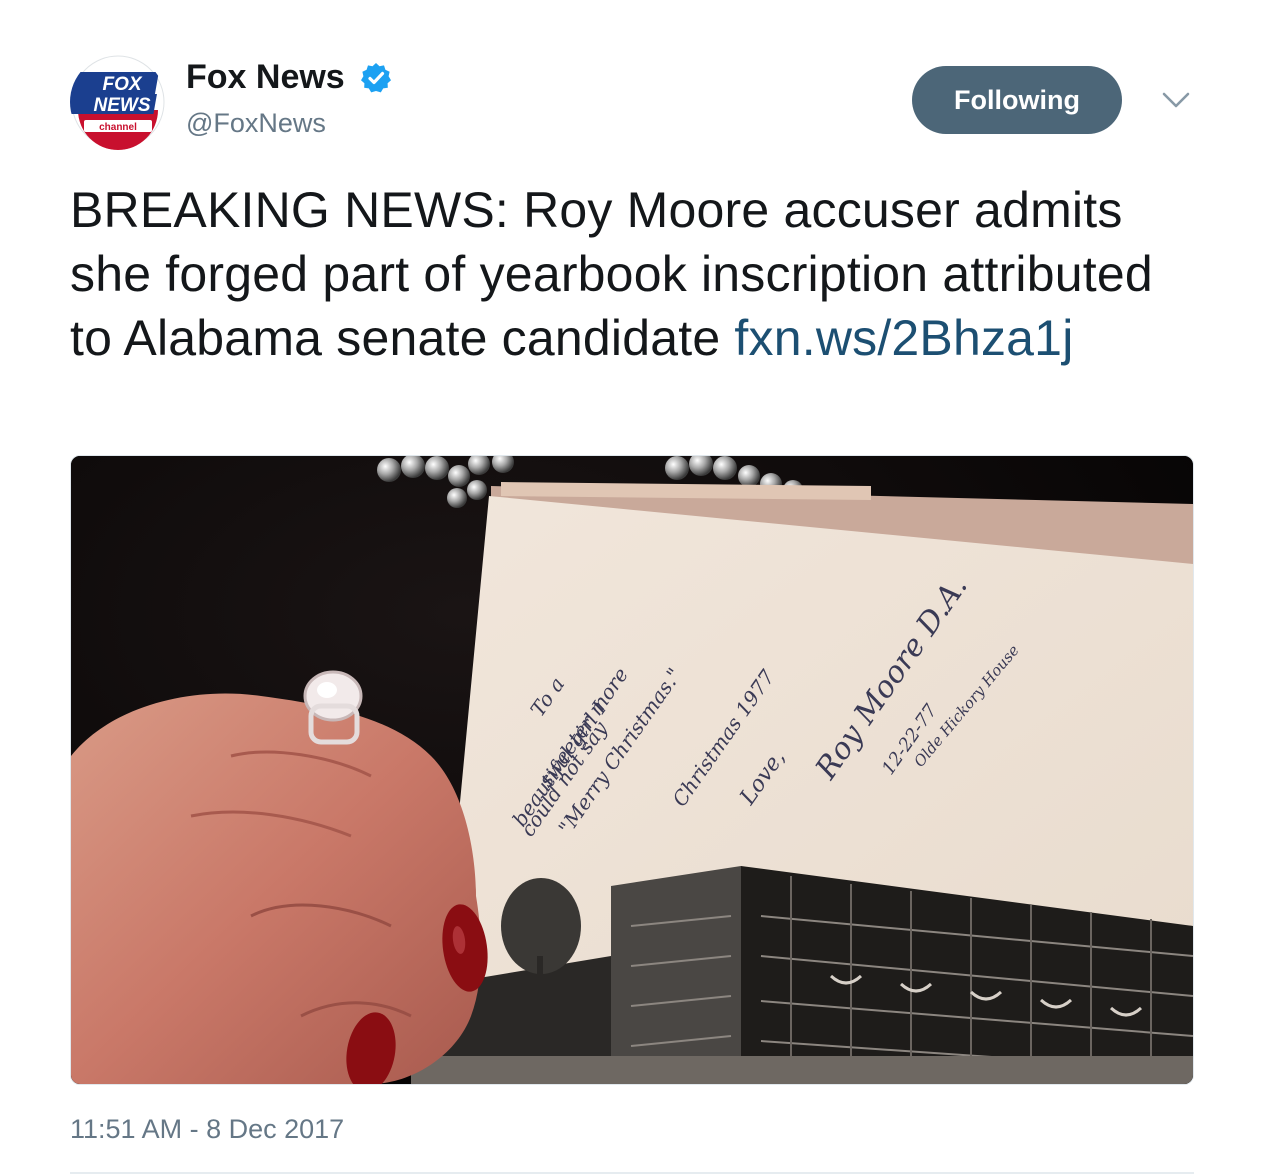  Describe the element at coordinates (903, 338) in the screenshot. I see `tweet-link: fxn.ws/2Bhza1j` at that location.